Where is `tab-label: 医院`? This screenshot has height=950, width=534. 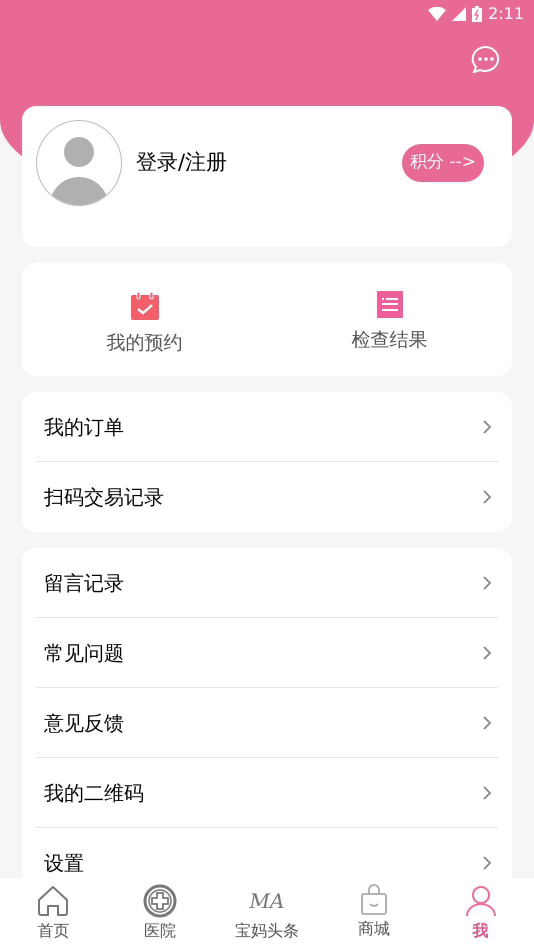 tab-label: 医院 is located at coordinates (160, 931).